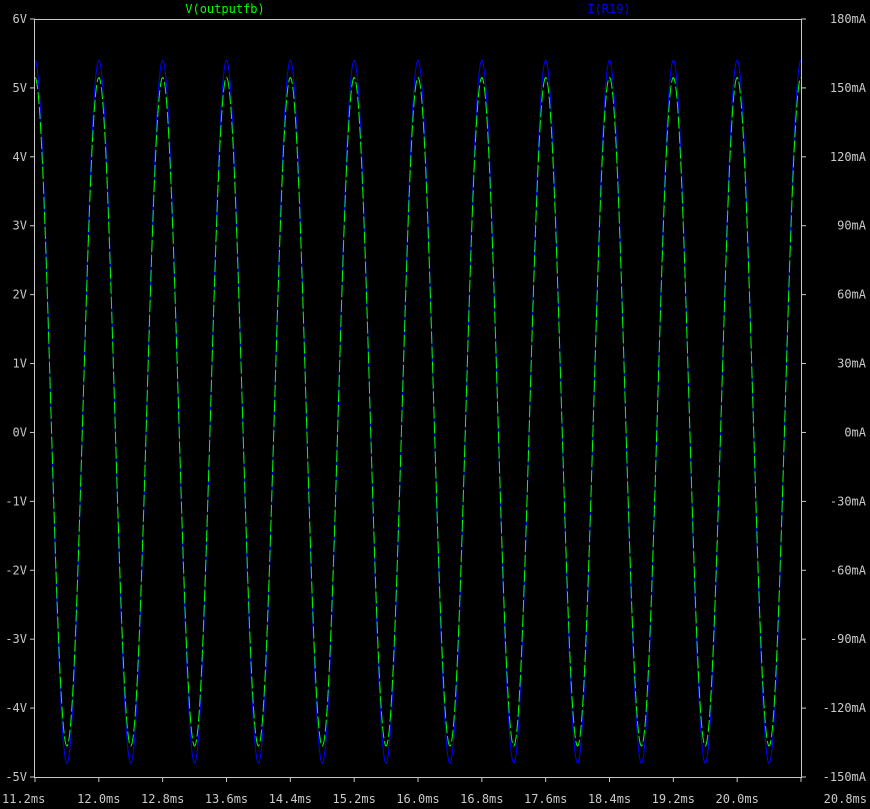 The image size is (870, 809). Describe the element at coordinates (16, 777) in the screenshot. I see `left-y-tick-label: -5V` at that location.